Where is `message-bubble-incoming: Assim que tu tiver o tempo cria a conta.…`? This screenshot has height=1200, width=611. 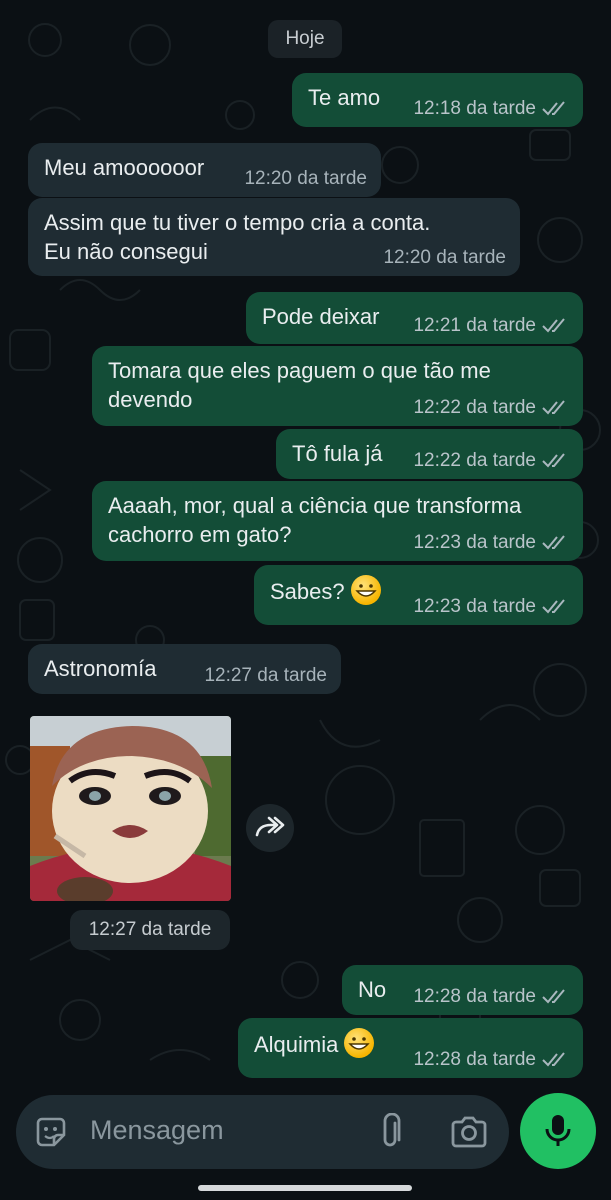
message-bubble-incoming: Assim que tu tiver o tempo cria a conta.… is located at coordinates (274, 237).